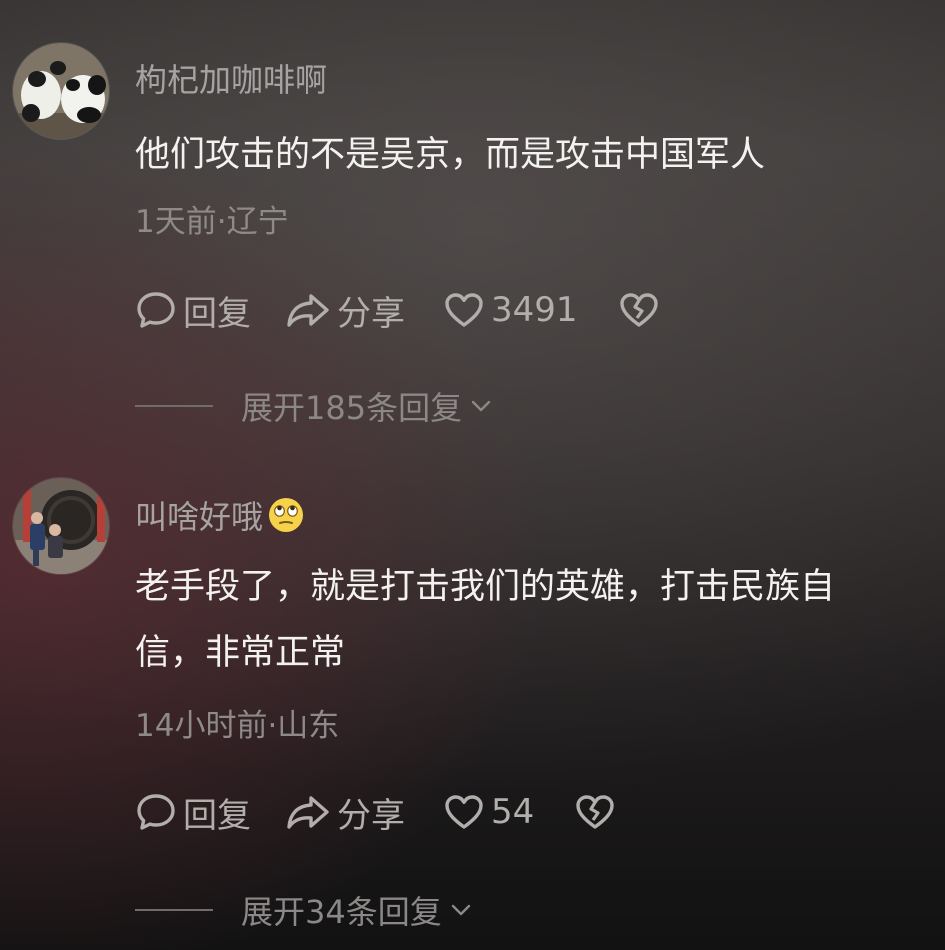 The image size is (945, 950). I want to click on like-button: 54, so click(488, 812).